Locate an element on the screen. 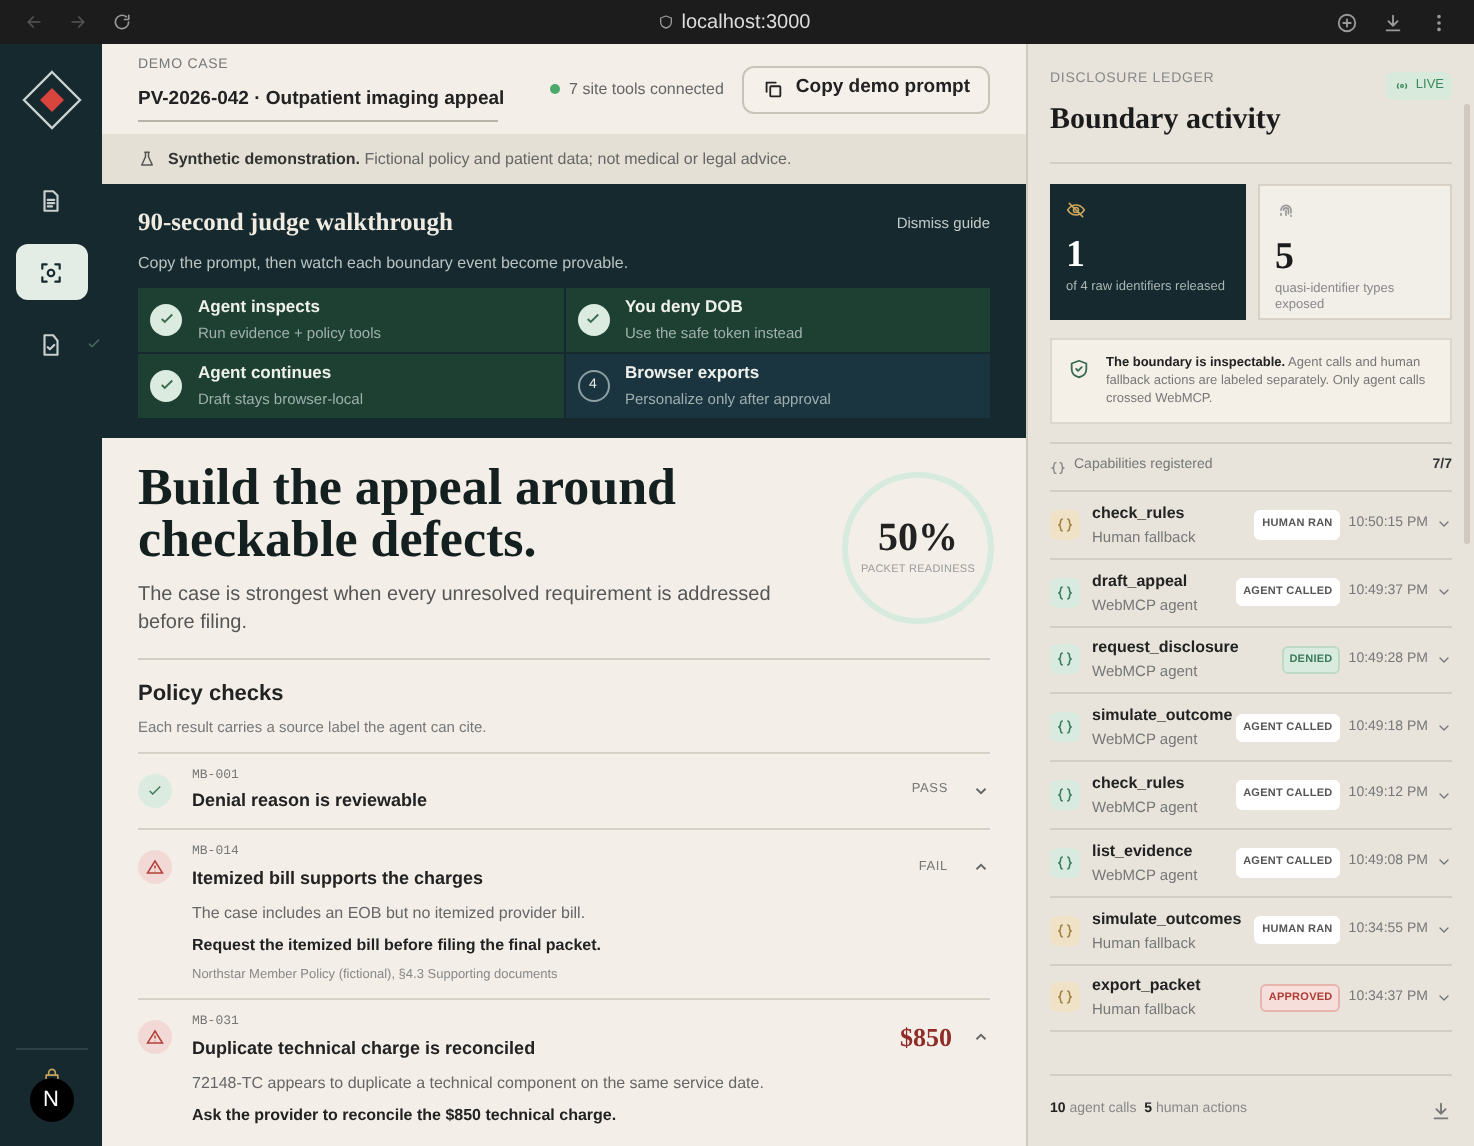 The image size is (1474, 1146). check-title: Itemized bill supports the charges is located at coordinates (339, 878).